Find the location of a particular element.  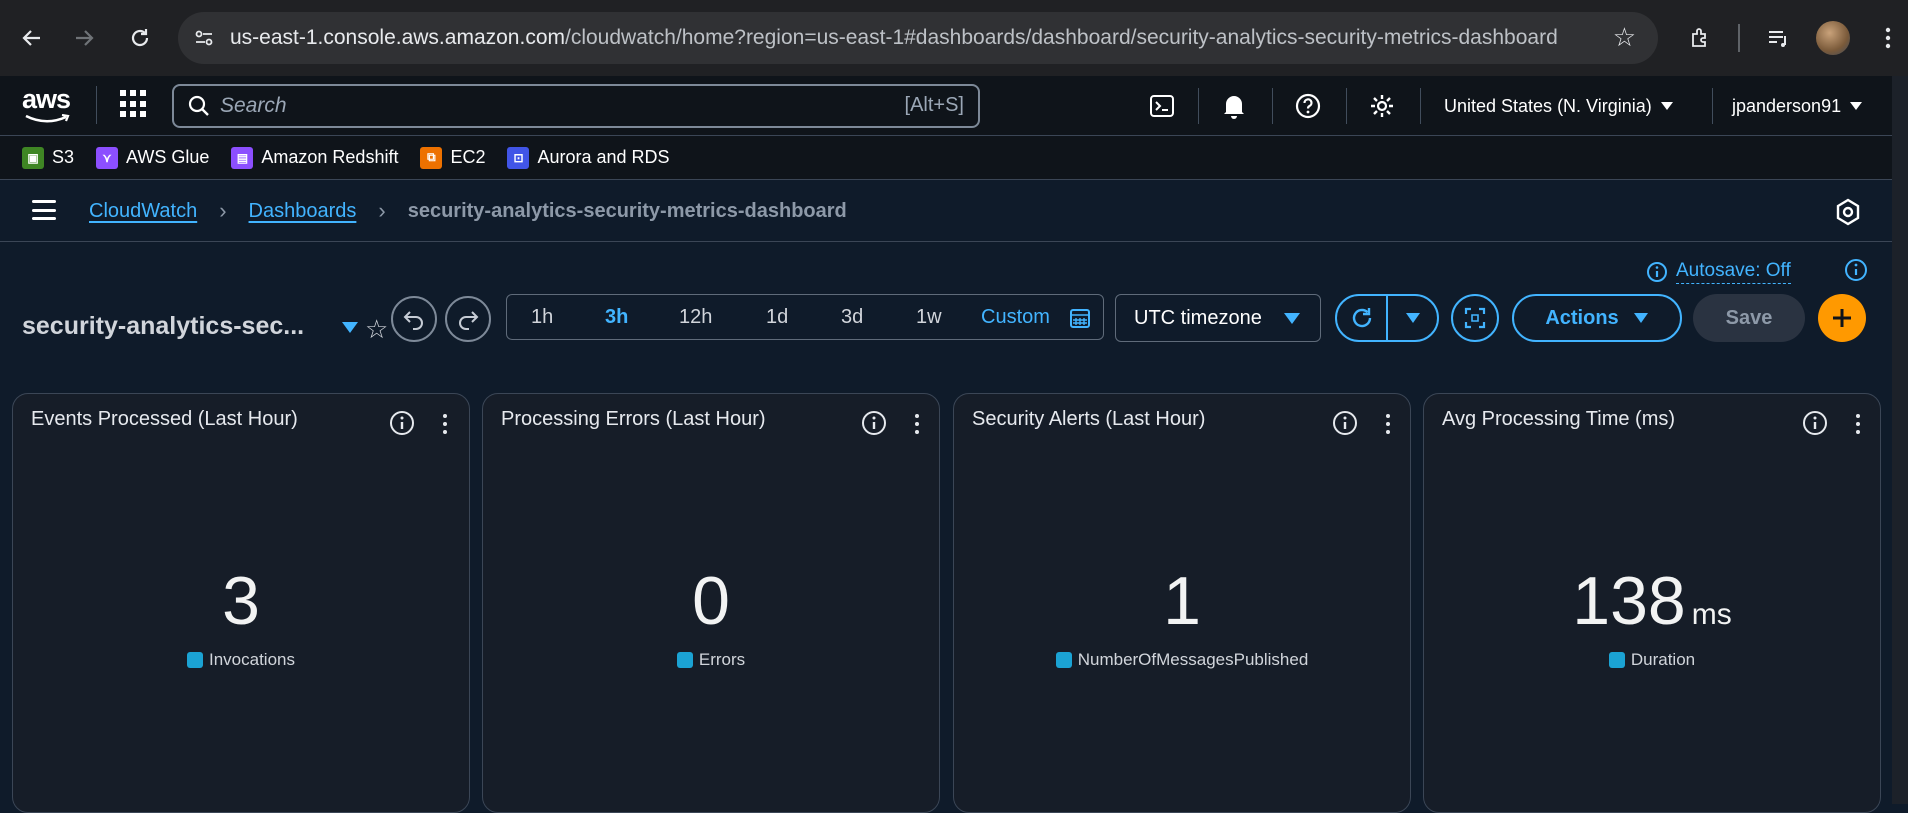

legend-label: Errors is located at coordinates (722, 659).